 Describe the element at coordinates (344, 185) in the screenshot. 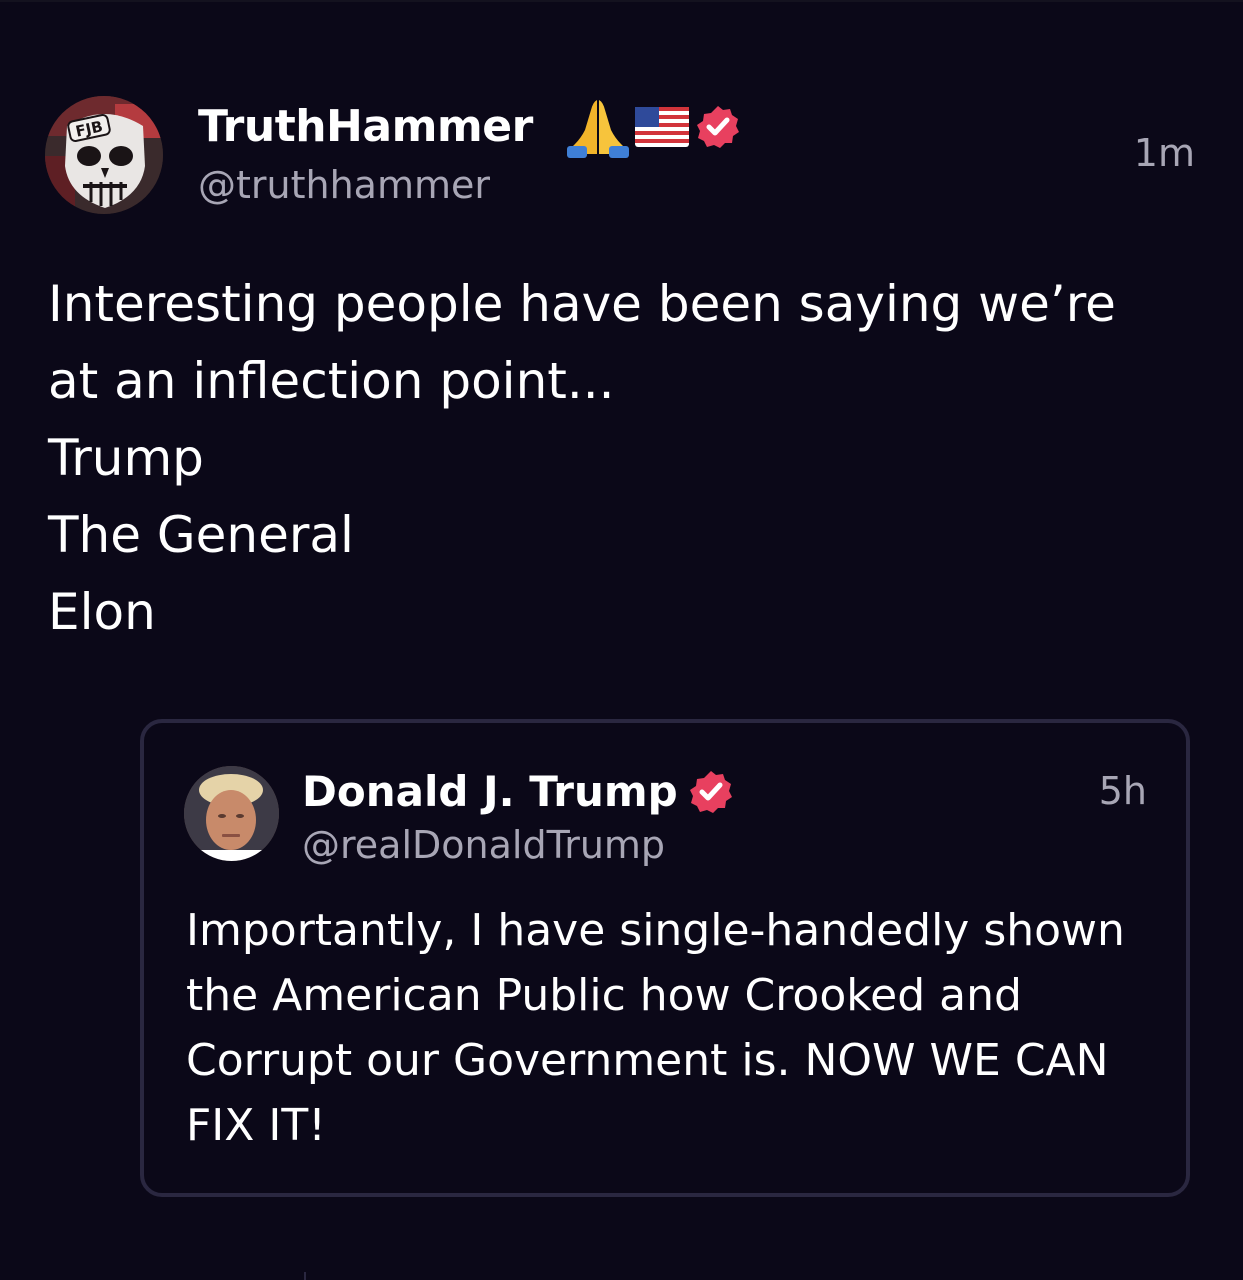

I see `author-handle: @truthhammer` at that location.